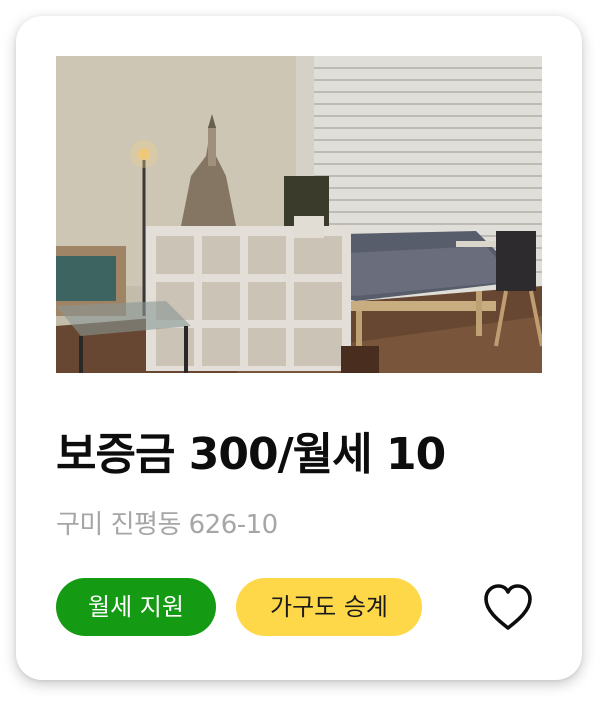 This screenshot has height=704, width=606. Describe the element at coordinates (167, 525) in the screenshot. I see `listing-address: 구미 진평동 626-10` at that location.